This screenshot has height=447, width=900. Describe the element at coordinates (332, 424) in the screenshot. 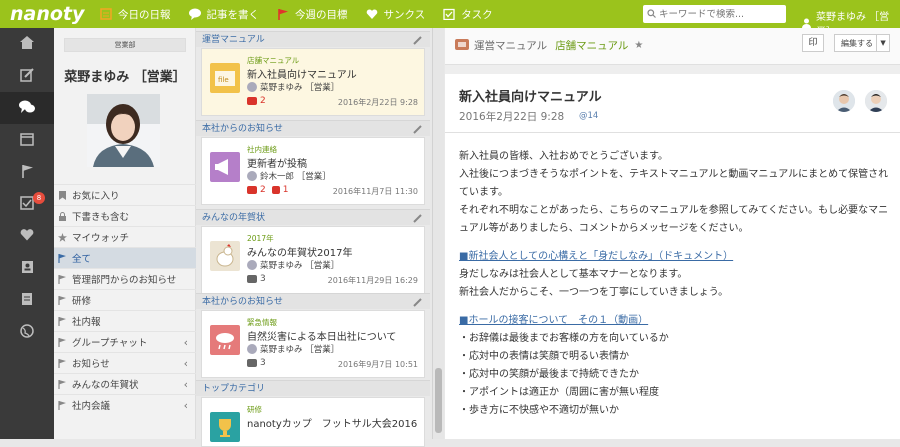

I see `card-title: nanotyカップ フットサル大会2016` at that location.